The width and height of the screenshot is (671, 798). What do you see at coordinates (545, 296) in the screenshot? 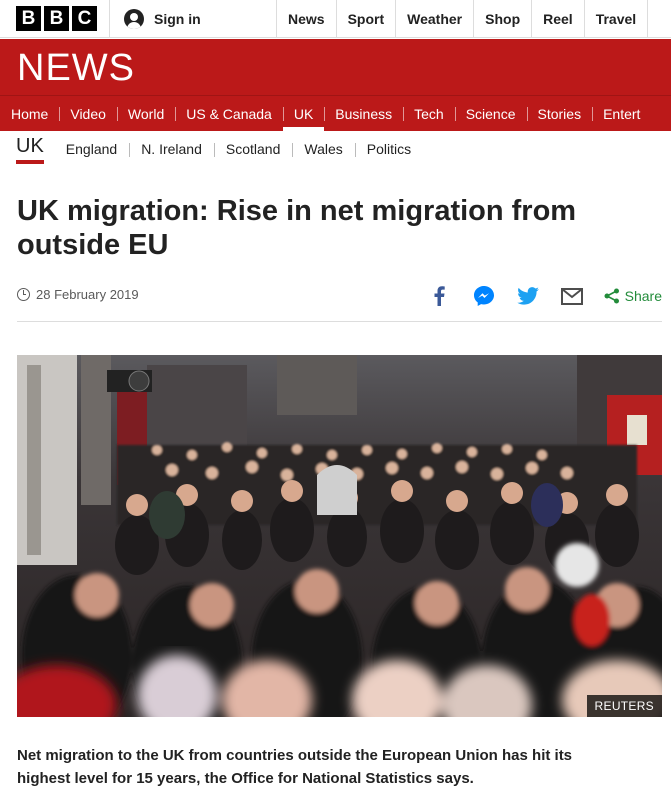
I see `share-tools: Share` at bounding box center [545, 296].